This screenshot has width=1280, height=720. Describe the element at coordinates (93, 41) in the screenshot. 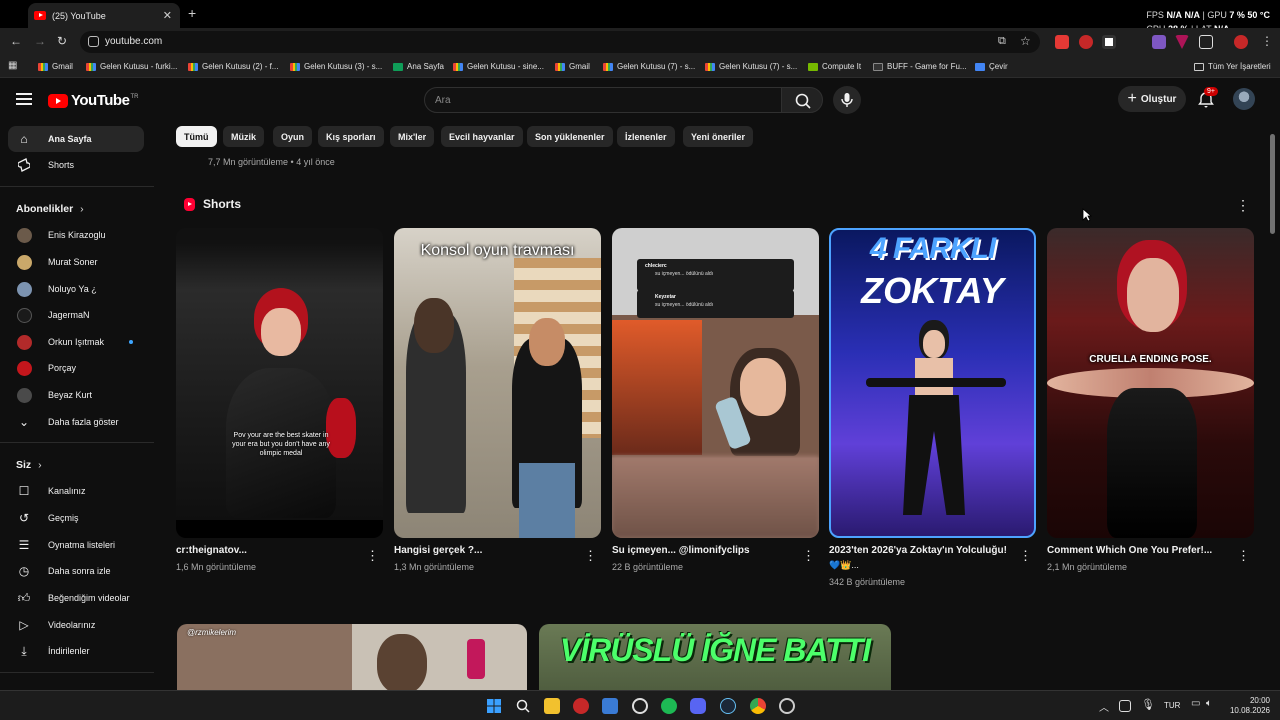

I see `site-info-icon` at that location.